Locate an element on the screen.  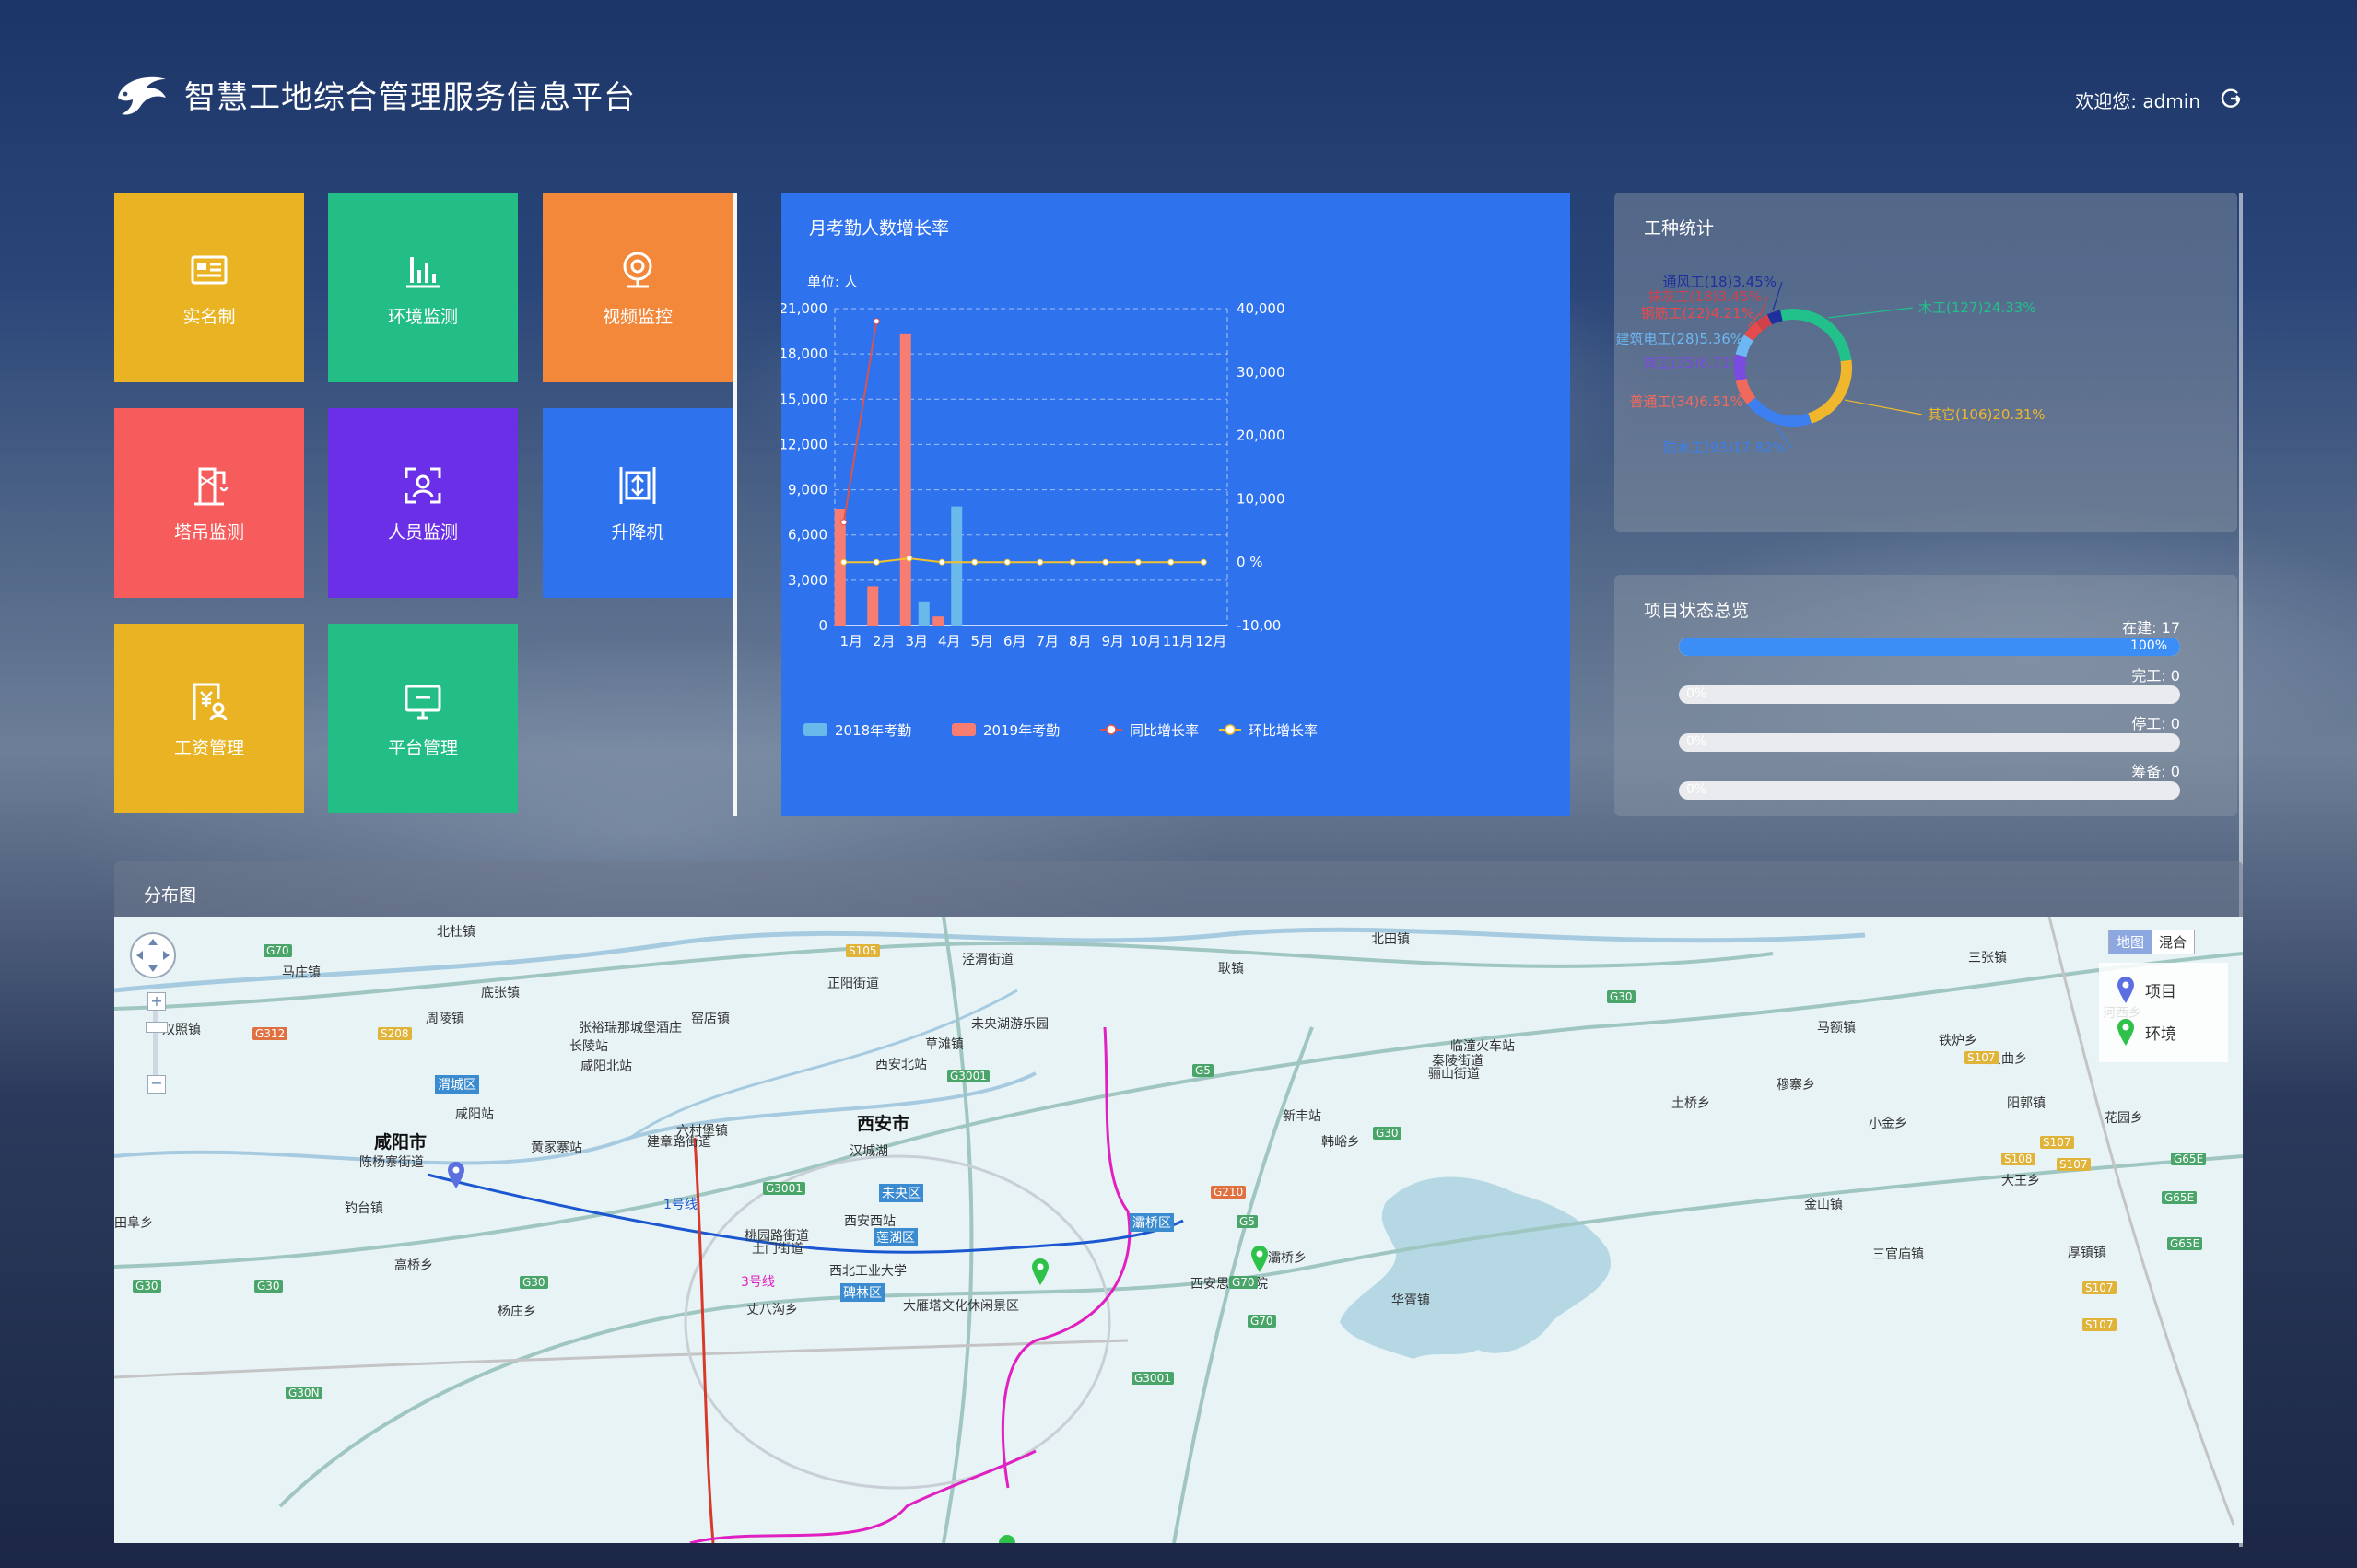
x-axis-tick-label: 12月 is located at coordinates (1210, 641).